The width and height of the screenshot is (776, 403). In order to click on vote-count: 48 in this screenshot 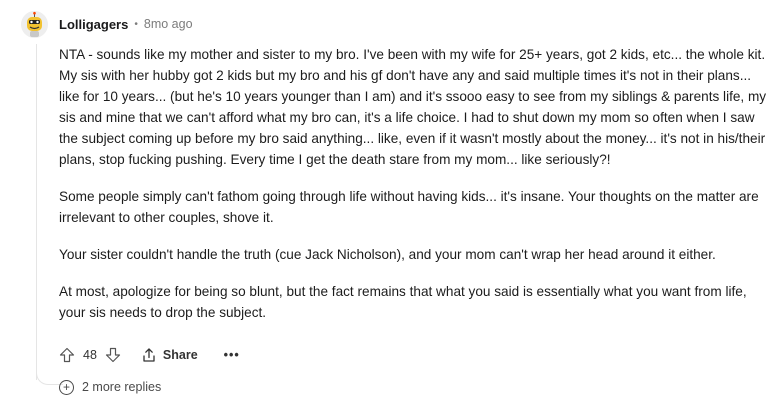, I will do `click(90, 355)`.